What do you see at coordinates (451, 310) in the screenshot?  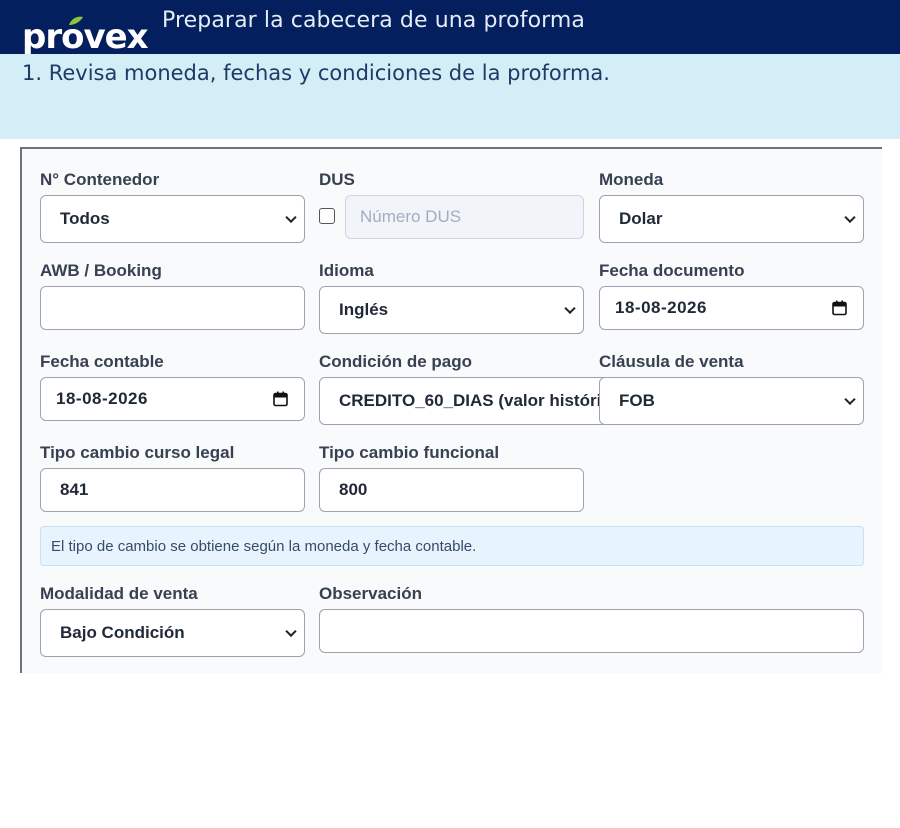 I see `idioma-select: Inglés` at bounding box center [451, 310].